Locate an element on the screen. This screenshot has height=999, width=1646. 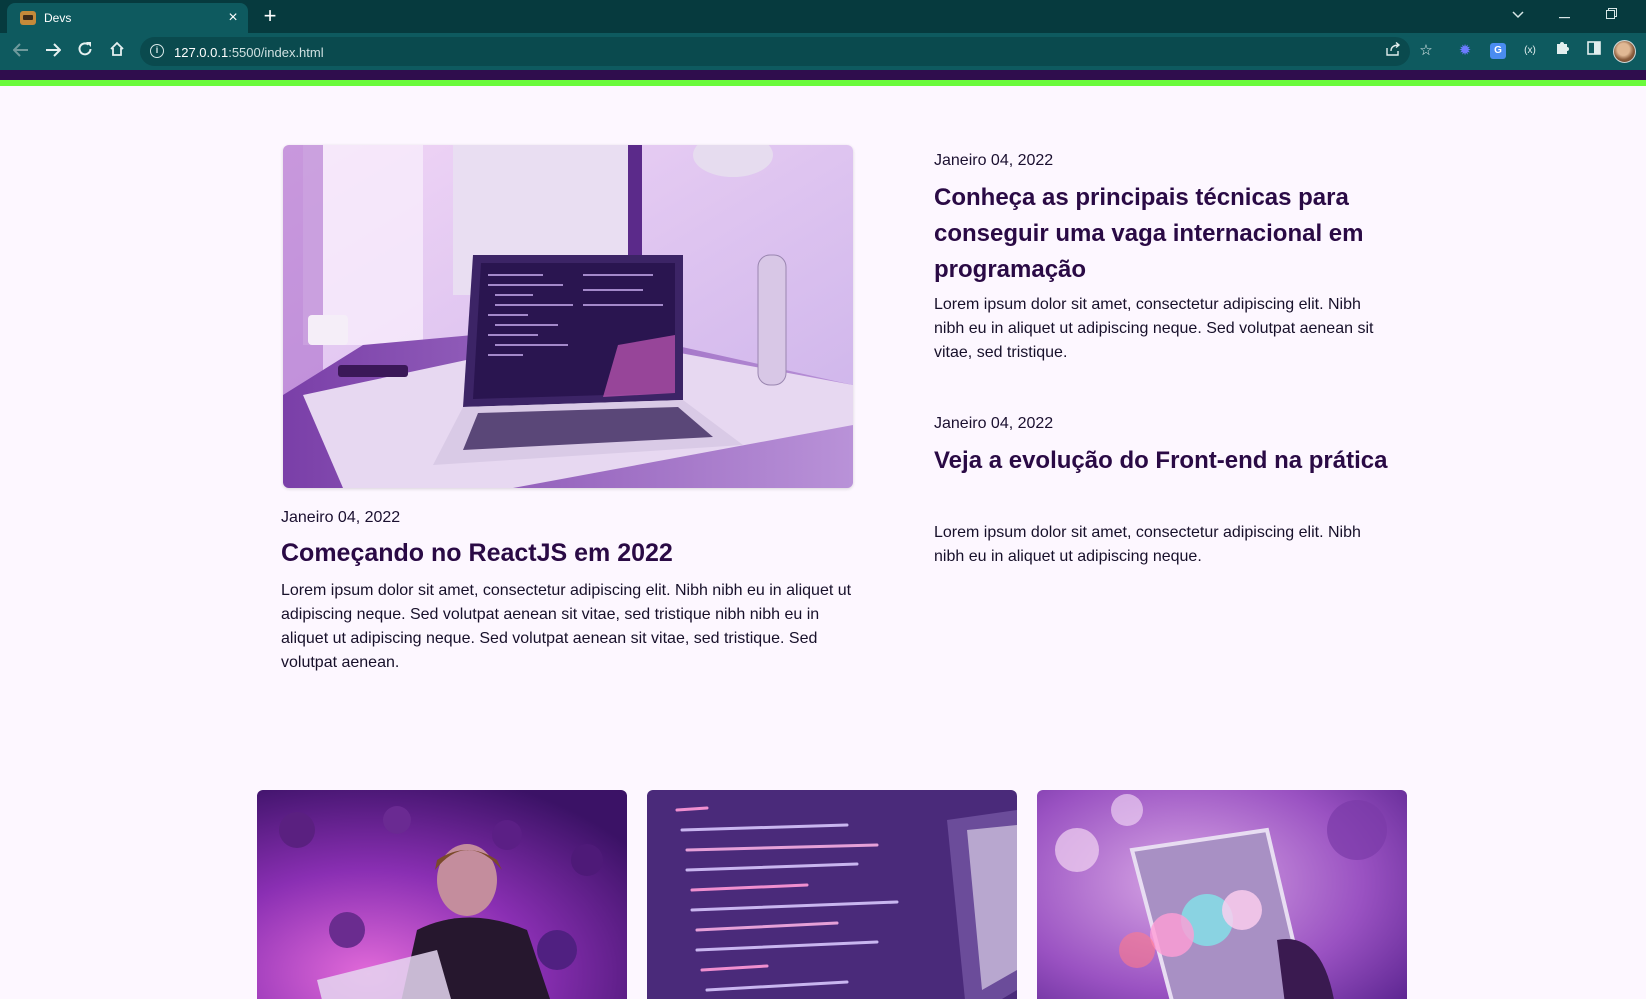
tab-title: Devs is located at coordinates (58, 18).